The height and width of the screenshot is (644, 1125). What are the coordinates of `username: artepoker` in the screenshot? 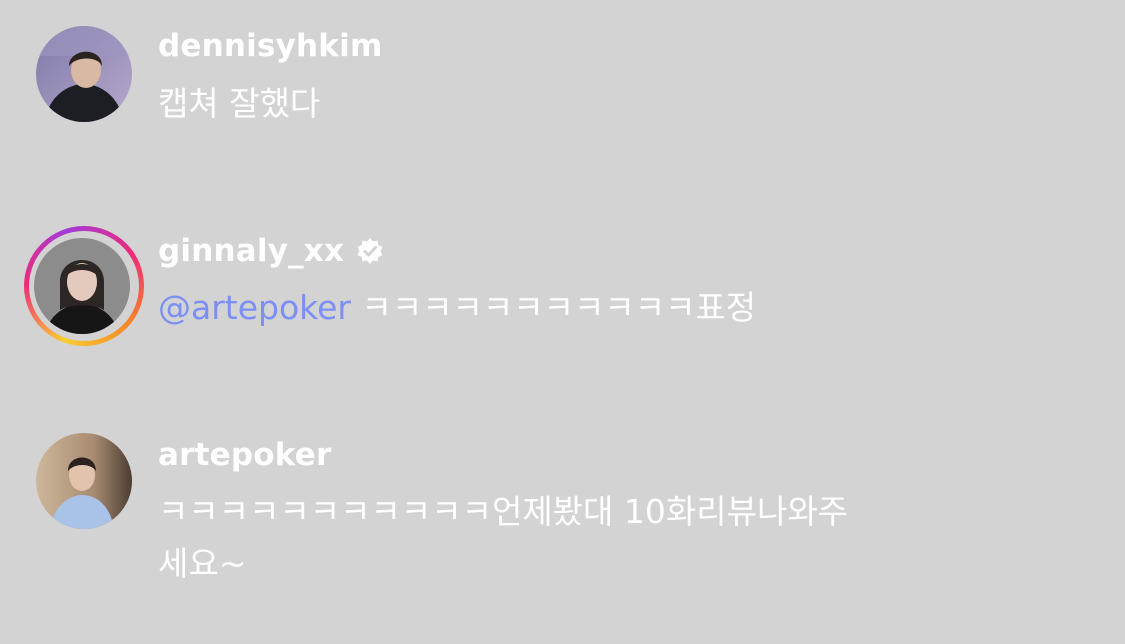 It's located at (244, 455).